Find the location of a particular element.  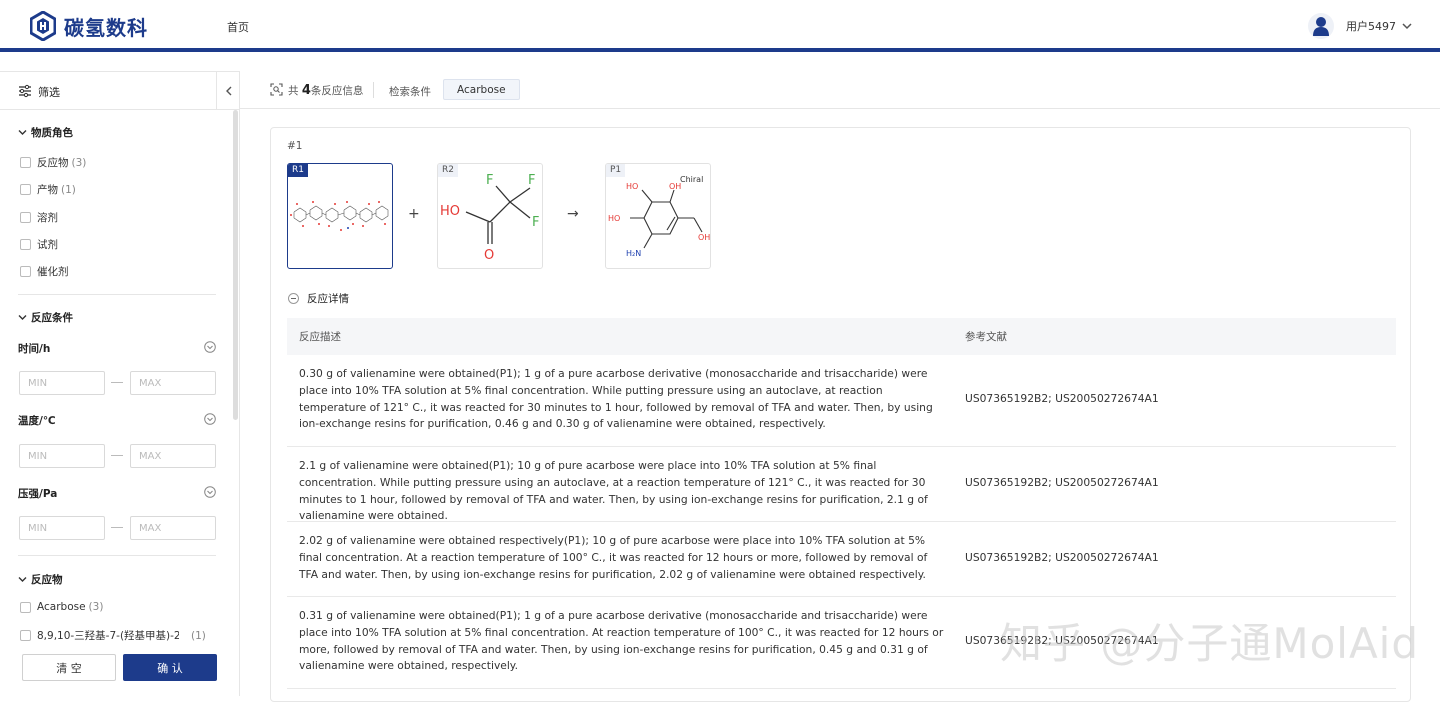

reactant-structure-r2: R2 F F F HO O is located at coordinates (490, 216).